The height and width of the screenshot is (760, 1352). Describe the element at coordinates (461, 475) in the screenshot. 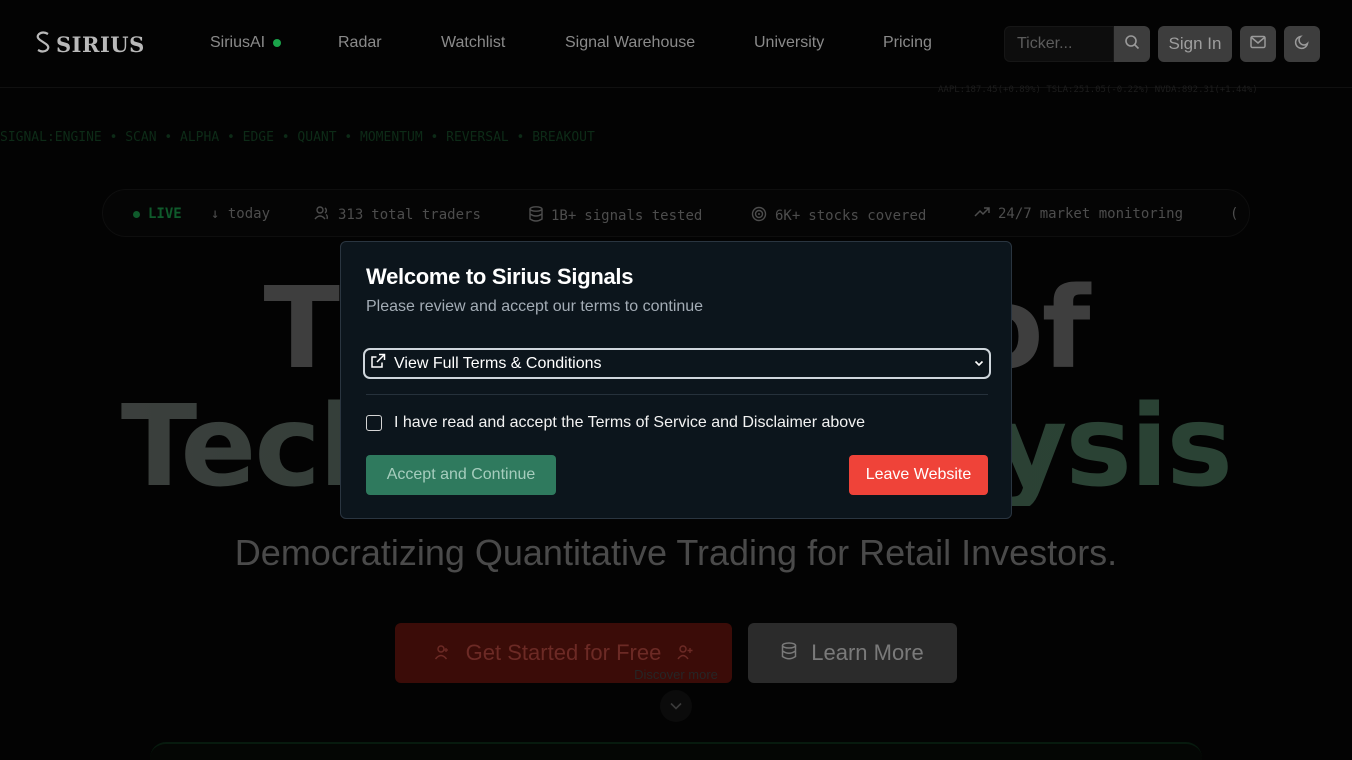

I see `accept-continue-button: Accept and Continue` at that location.